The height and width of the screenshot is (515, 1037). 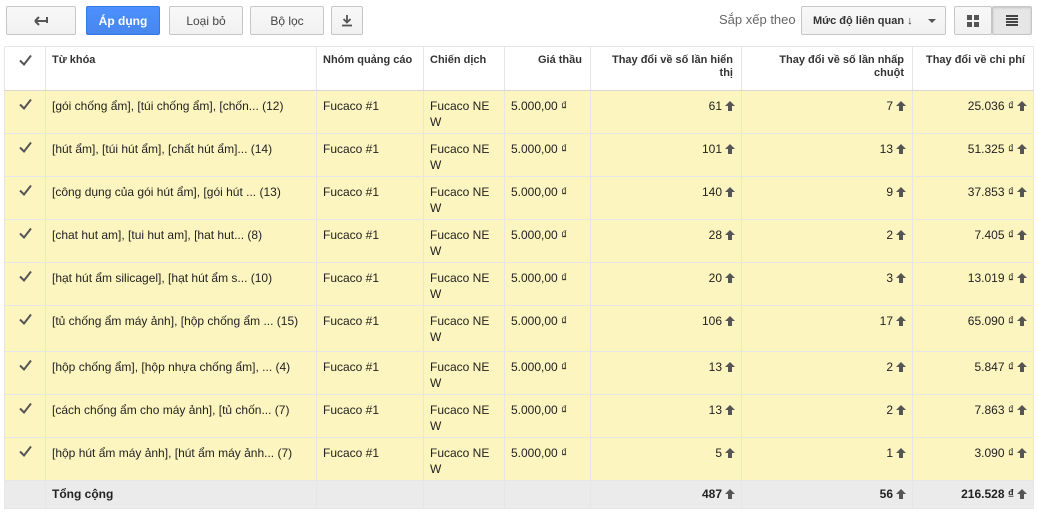 I want to click on impressions-cell: 61, so click(x=666, y=112).